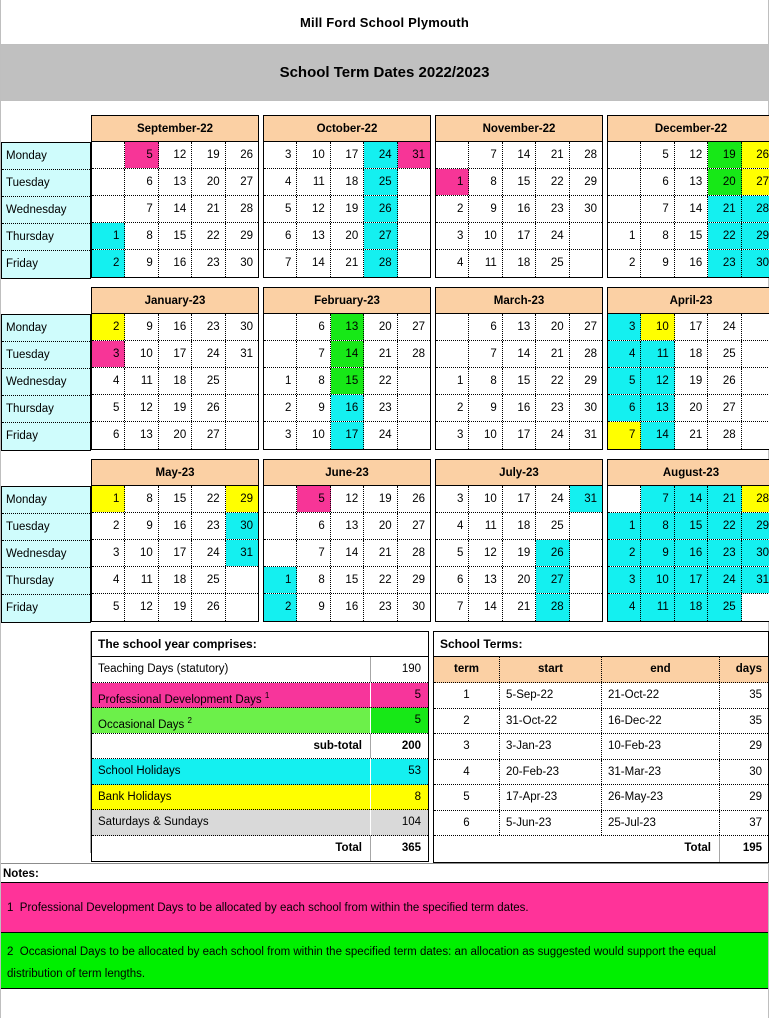 This screenshot has width=769, height=1018. Describe the element at coordinates (399, 848) in the screenshot. I see `summary-row-value: 365` at that location.